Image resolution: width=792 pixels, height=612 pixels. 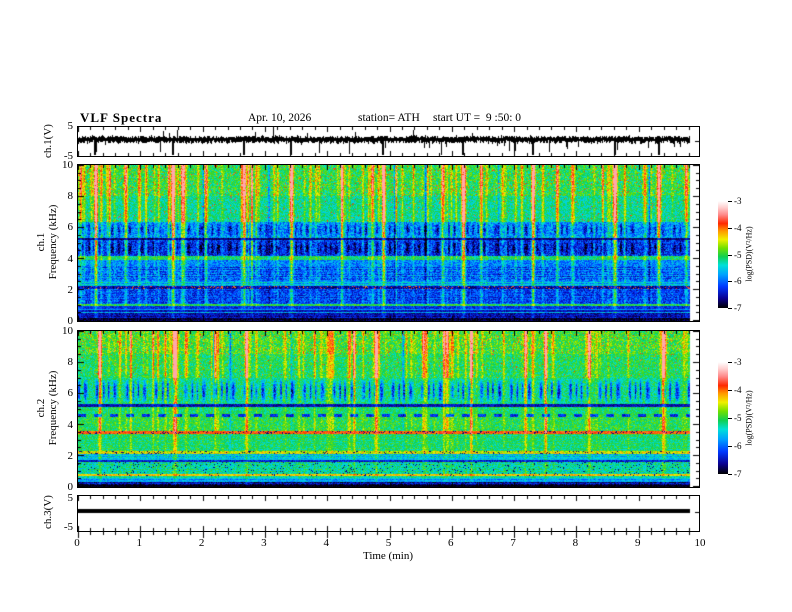 I want to click on header-start-ut: start UT = 9 :50: 0, so click(x=477, y=118).